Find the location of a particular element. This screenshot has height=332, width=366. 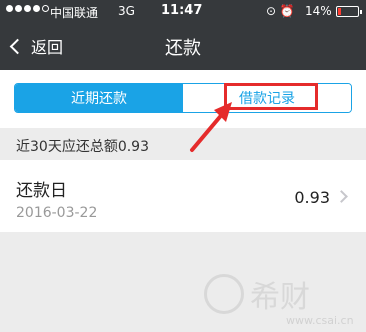

status-bar: 中国联通 3G 11:47 ⊙ ⏰ 14% is located at coordinates (183, 11).